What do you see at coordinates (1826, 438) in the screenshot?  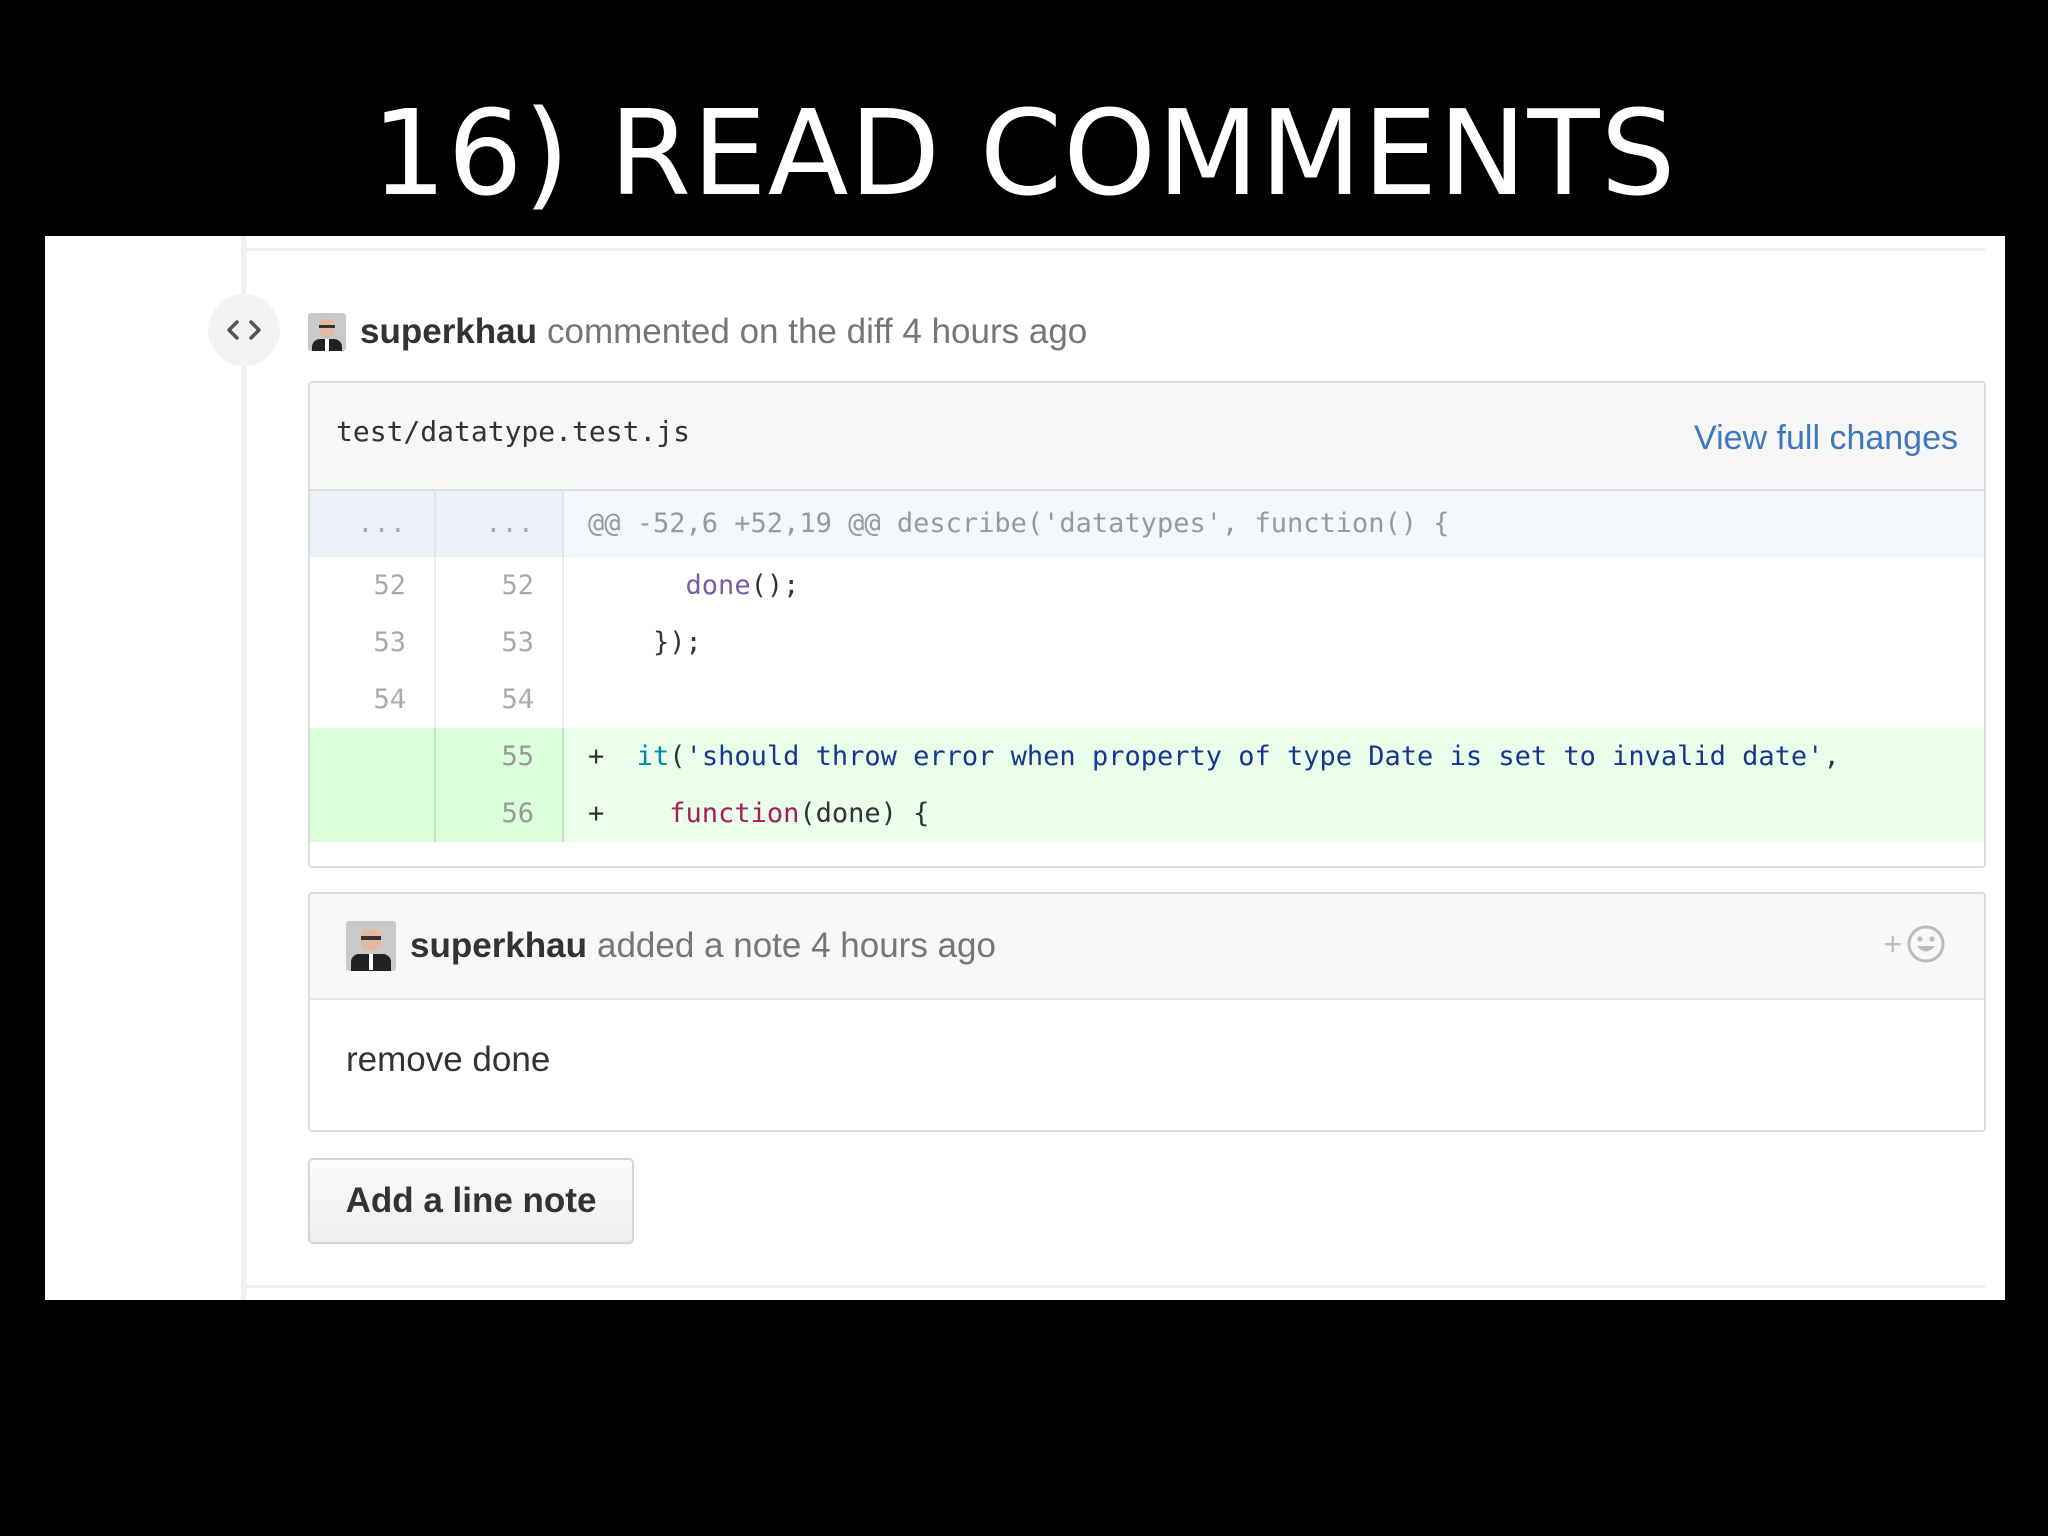 I see `view-full-changes-link: View full changes` at bounding box center [1826, 438].